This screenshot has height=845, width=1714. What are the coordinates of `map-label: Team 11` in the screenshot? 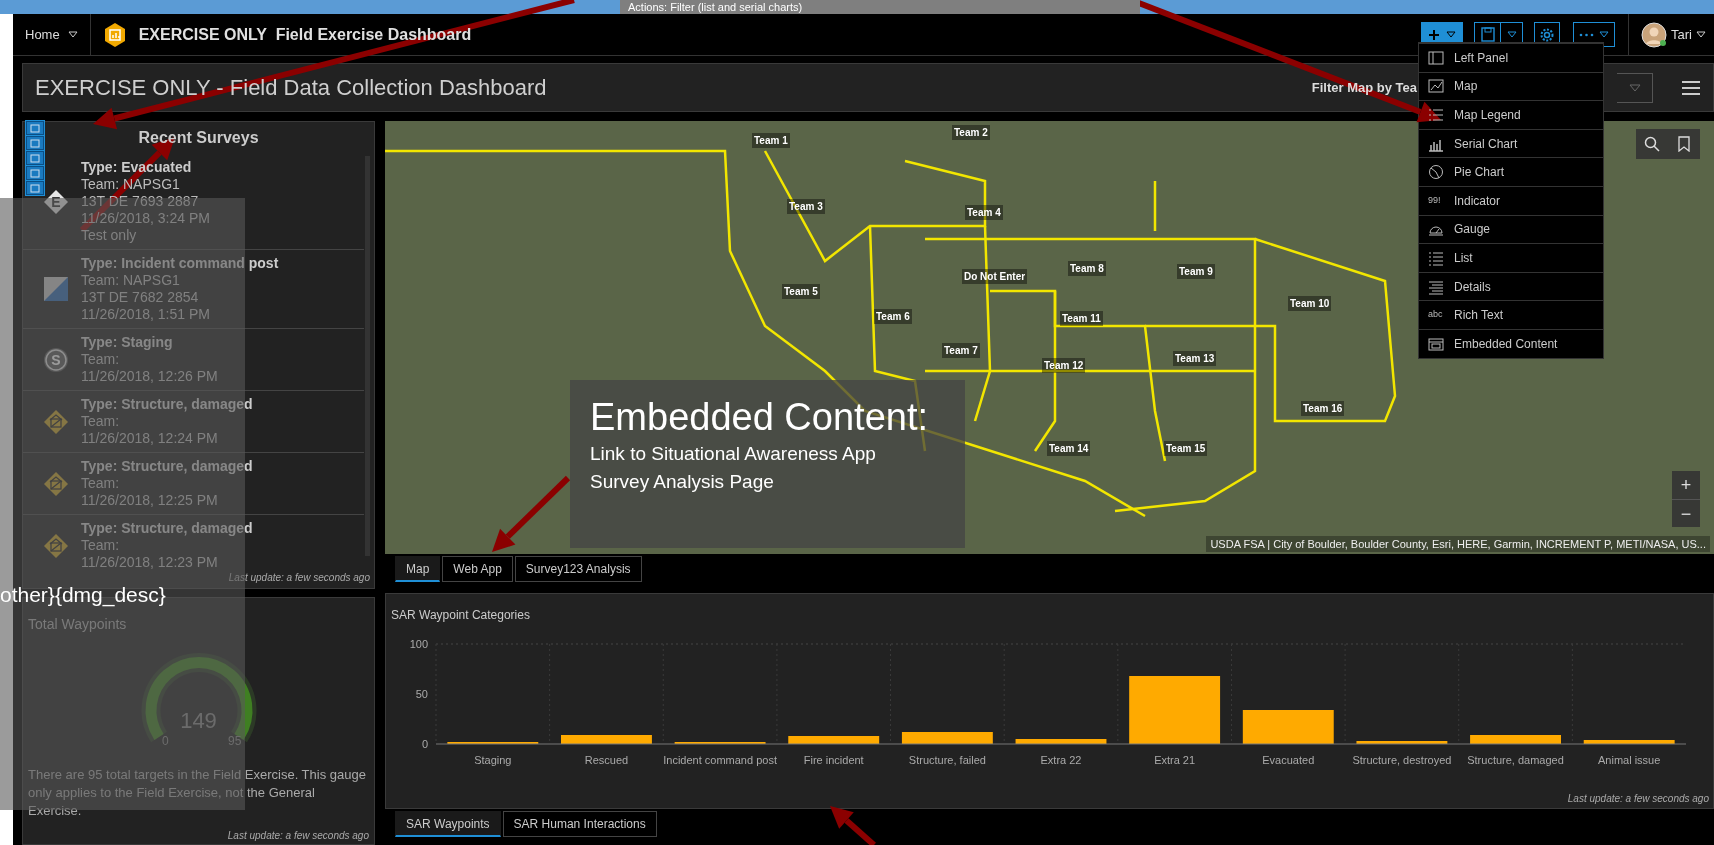 It's located at (1081, 318).